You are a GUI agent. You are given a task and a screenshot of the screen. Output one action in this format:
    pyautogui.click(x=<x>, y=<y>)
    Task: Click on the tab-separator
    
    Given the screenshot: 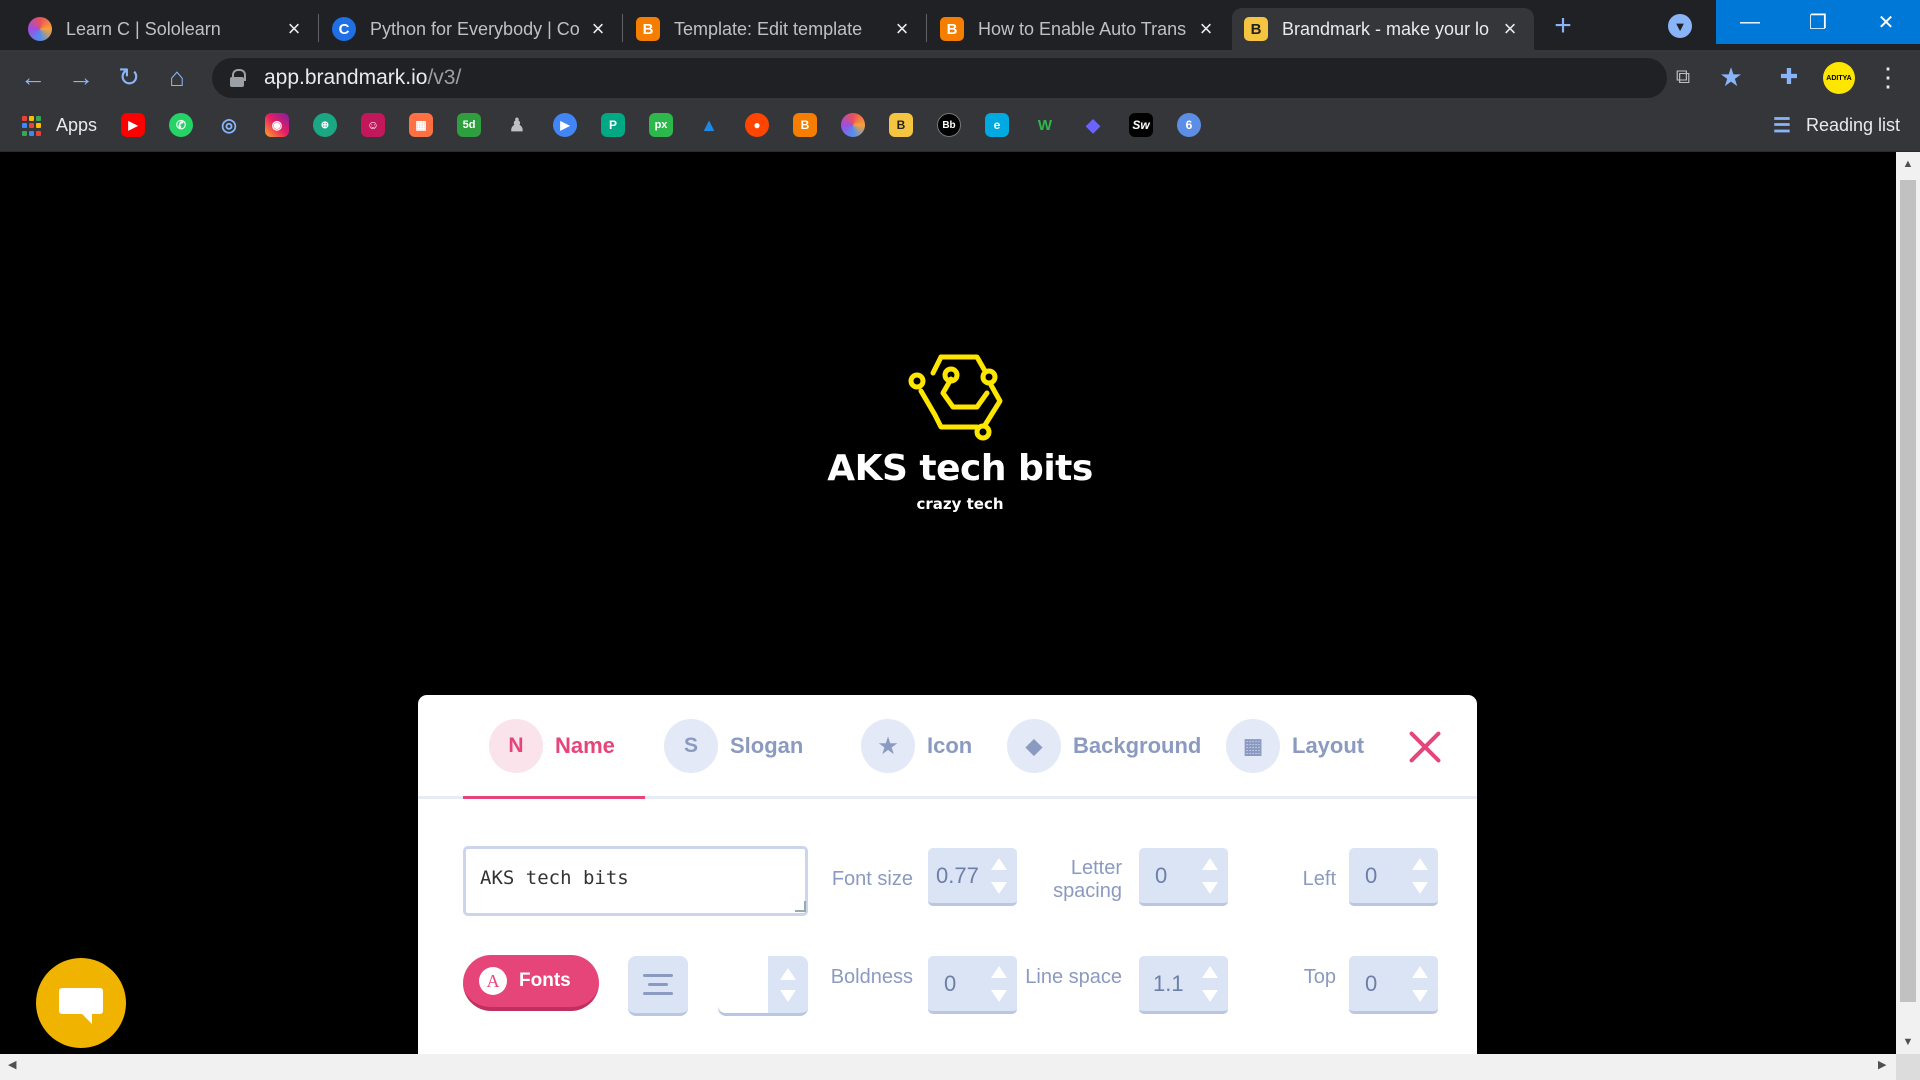 What is the action you would take?
    pyautogui.click(x=622, y=28)
    